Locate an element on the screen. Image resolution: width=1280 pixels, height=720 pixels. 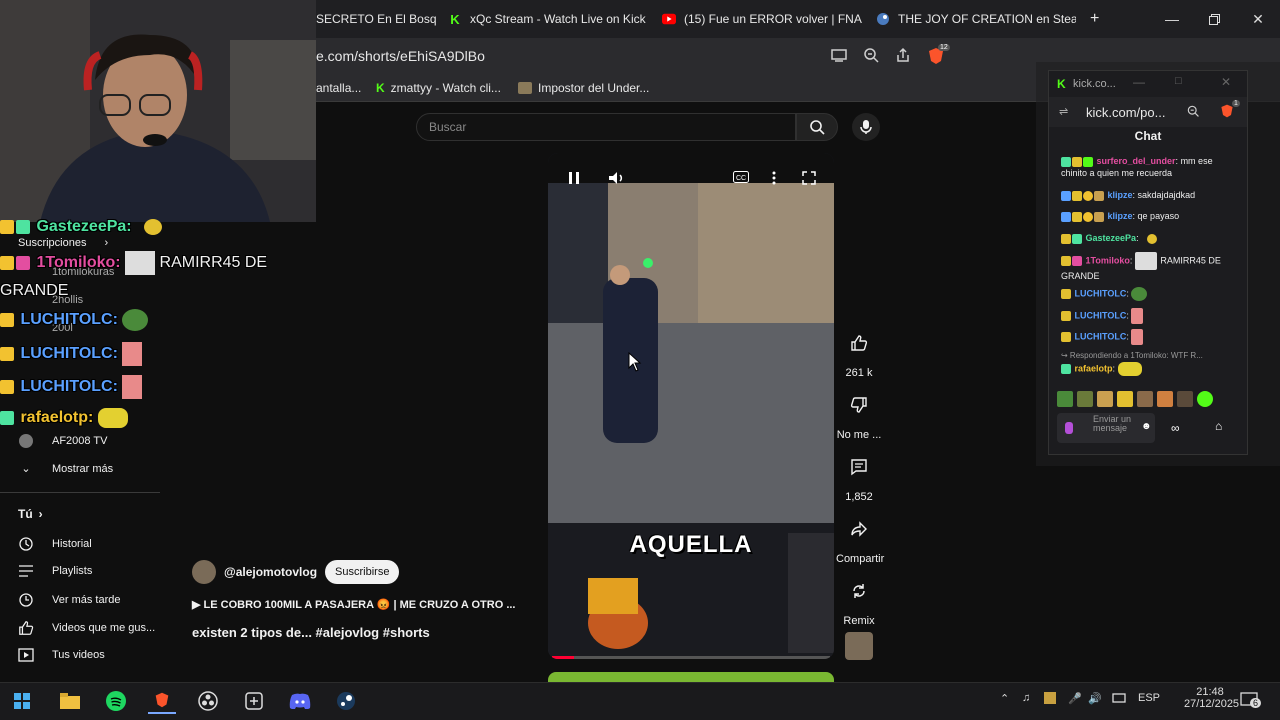
start-button is located at coordinates (22, 701).